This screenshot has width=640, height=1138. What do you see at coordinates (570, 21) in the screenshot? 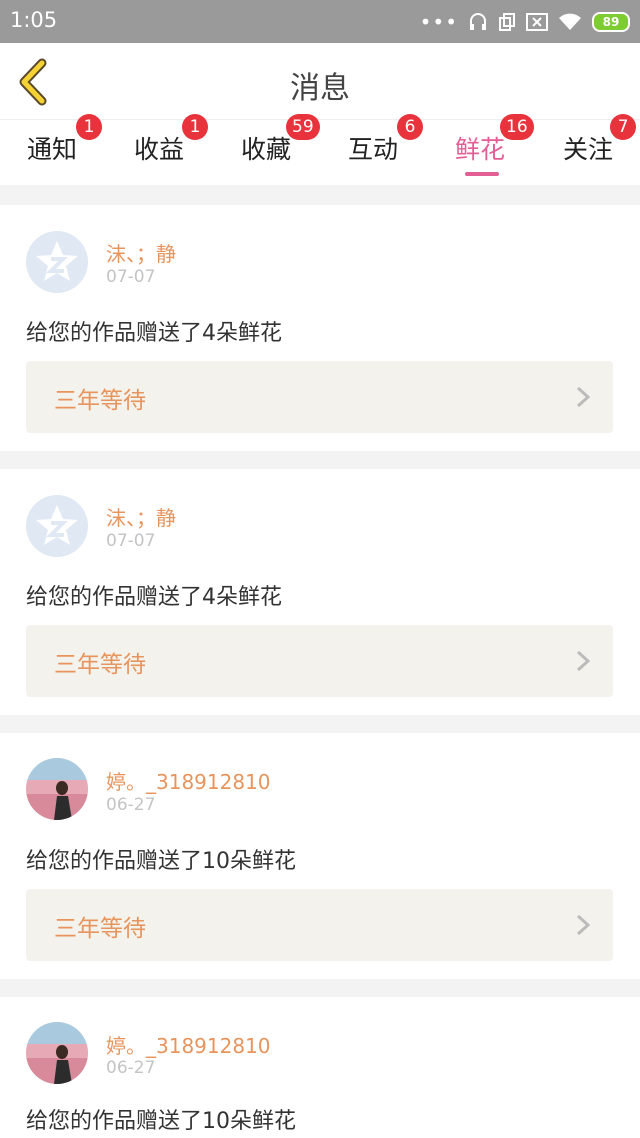
I see `wifi-icon` at bounding box center [570, 21].